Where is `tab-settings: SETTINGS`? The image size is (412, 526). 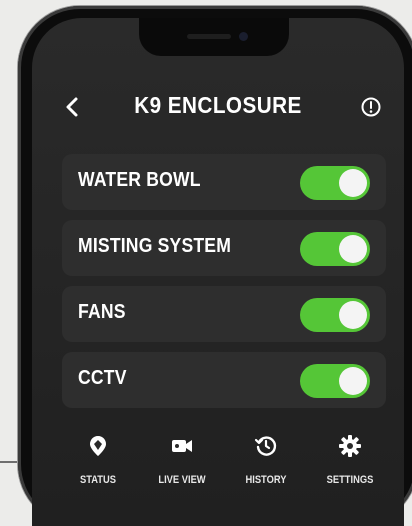 tab-settings: SETTINGS is located at coordinates (350, 465).